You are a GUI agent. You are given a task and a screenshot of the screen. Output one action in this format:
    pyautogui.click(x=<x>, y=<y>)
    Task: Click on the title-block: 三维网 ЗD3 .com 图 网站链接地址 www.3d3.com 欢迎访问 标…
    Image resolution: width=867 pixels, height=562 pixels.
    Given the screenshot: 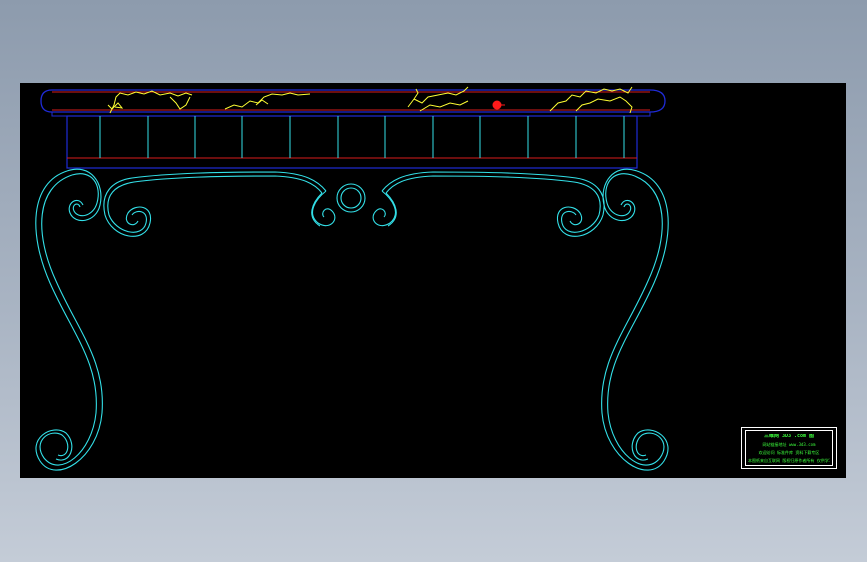 What is the action you would take?
    pyautogui.click(x=789, y=448)
    